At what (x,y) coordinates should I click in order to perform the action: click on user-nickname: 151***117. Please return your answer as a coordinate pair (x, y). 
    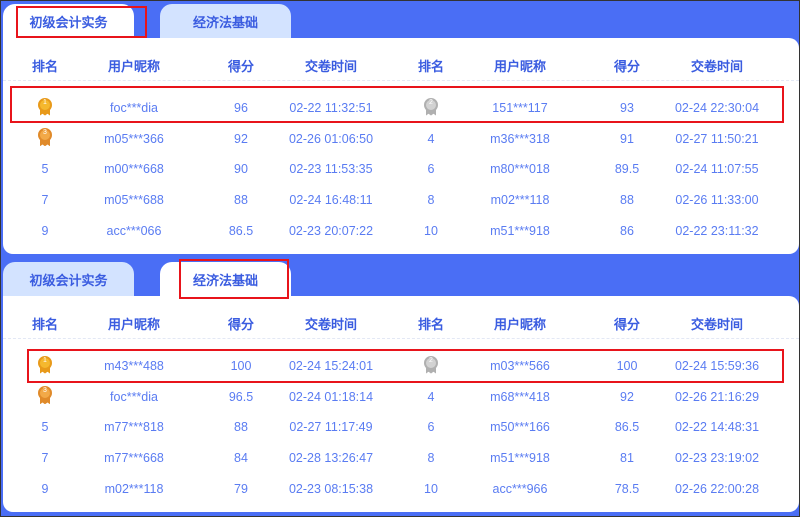
    Looking at the image, I should click on (520, 108).